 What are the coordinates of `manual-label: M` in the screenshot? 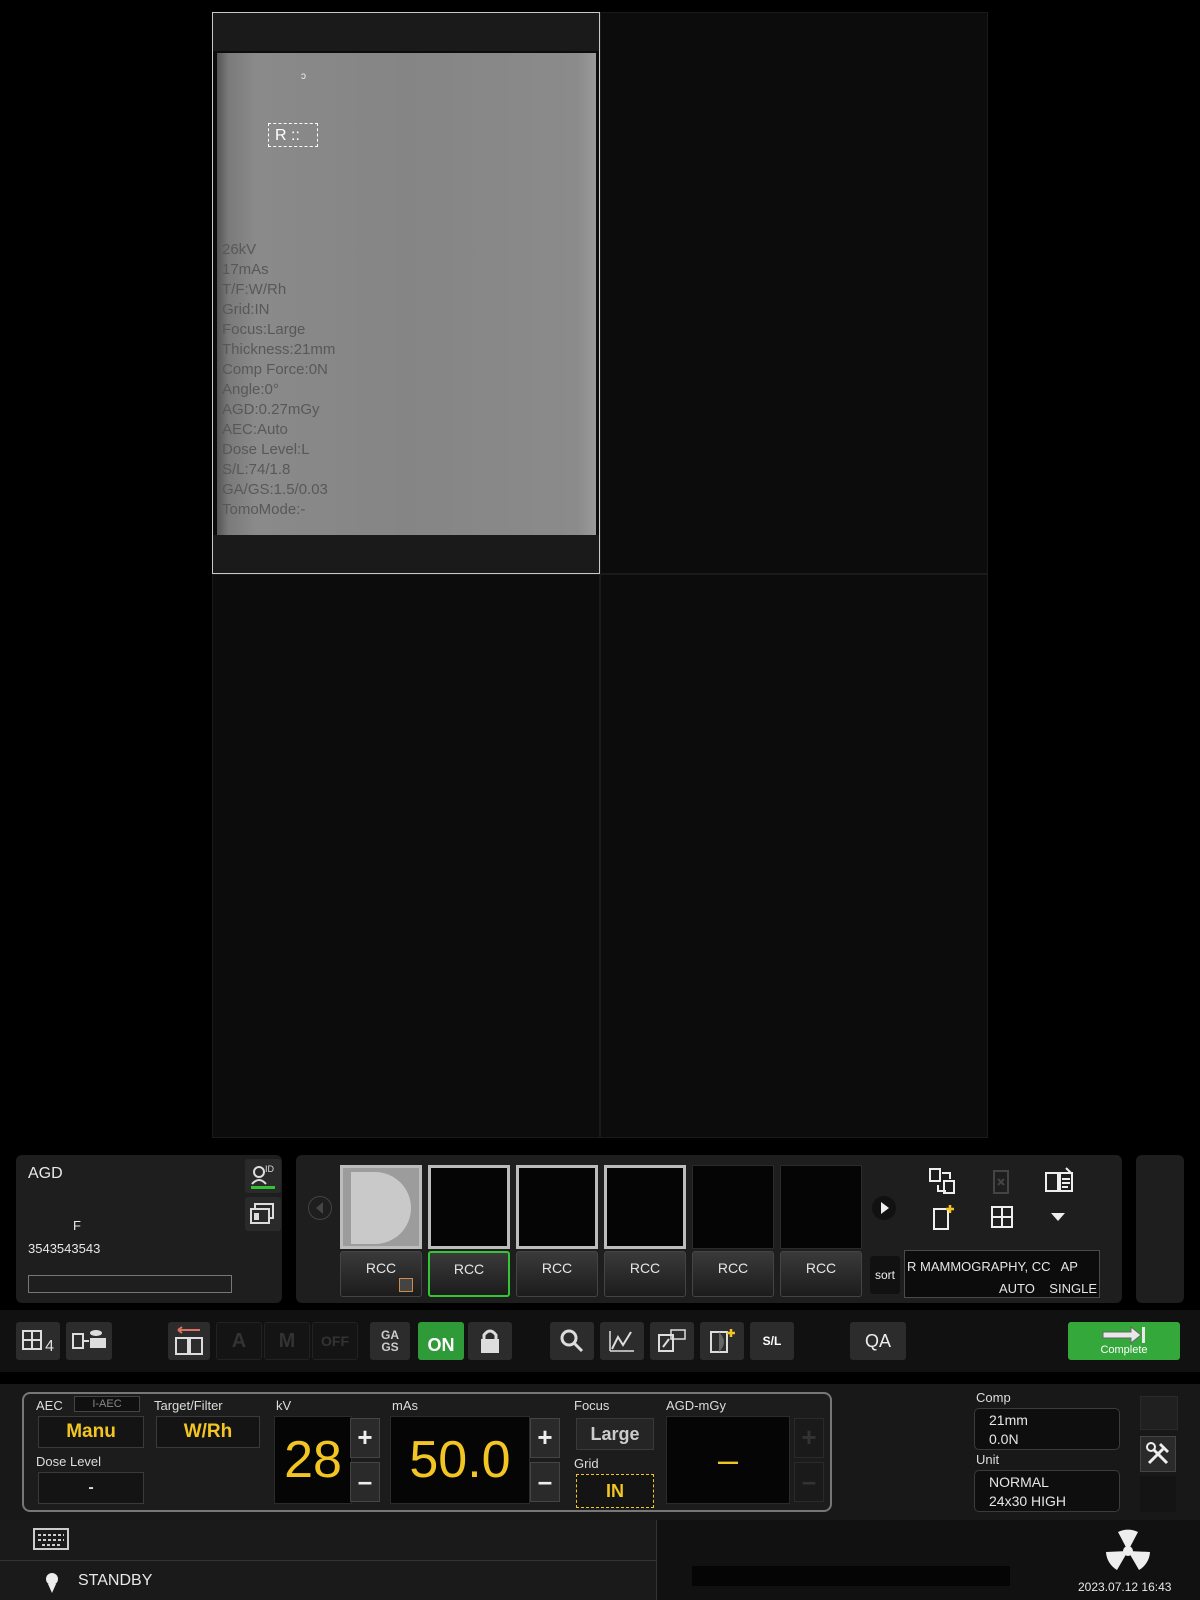 It's located at (287, 1340).